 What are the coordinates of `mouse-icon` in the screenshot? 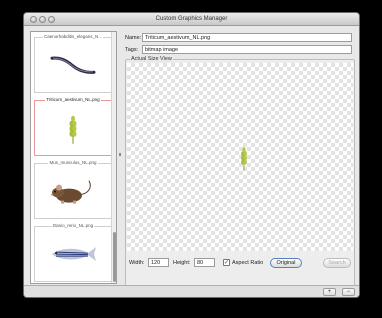 It's located at (73, 193).